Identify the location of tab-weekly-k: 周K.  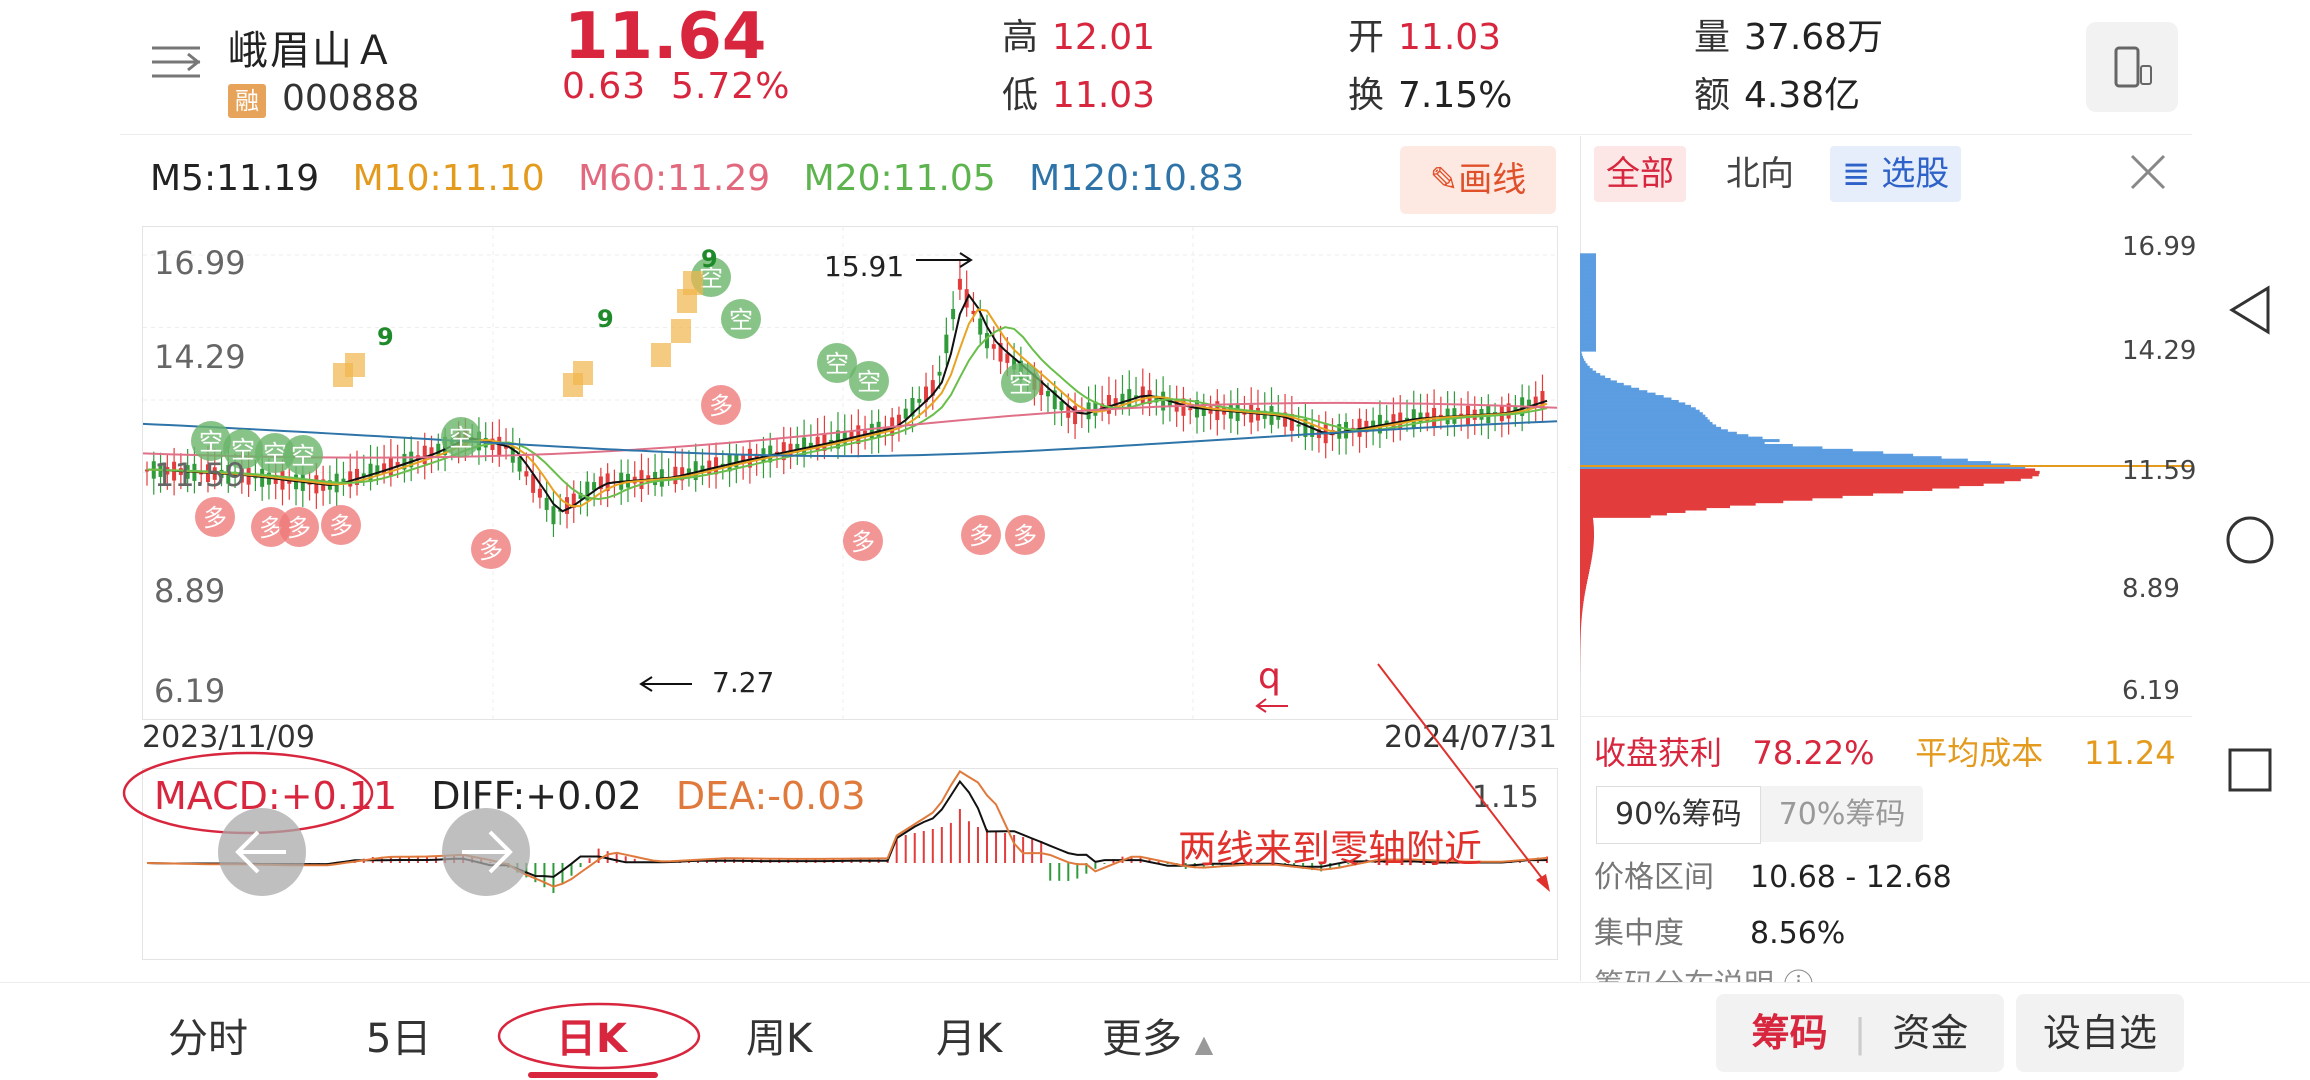
(779, 1035).